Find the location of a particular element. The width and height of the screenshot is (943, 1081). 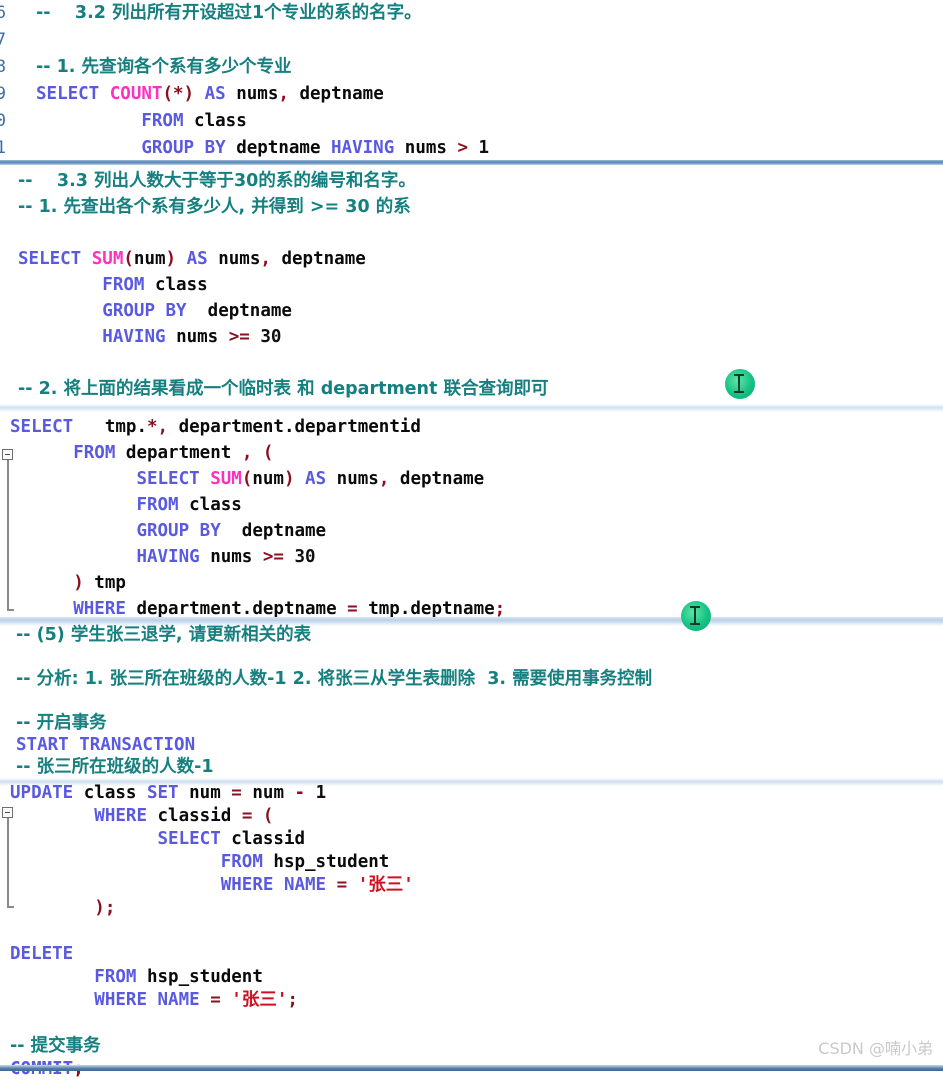

code-token: * is located at coordinates (152, 427).